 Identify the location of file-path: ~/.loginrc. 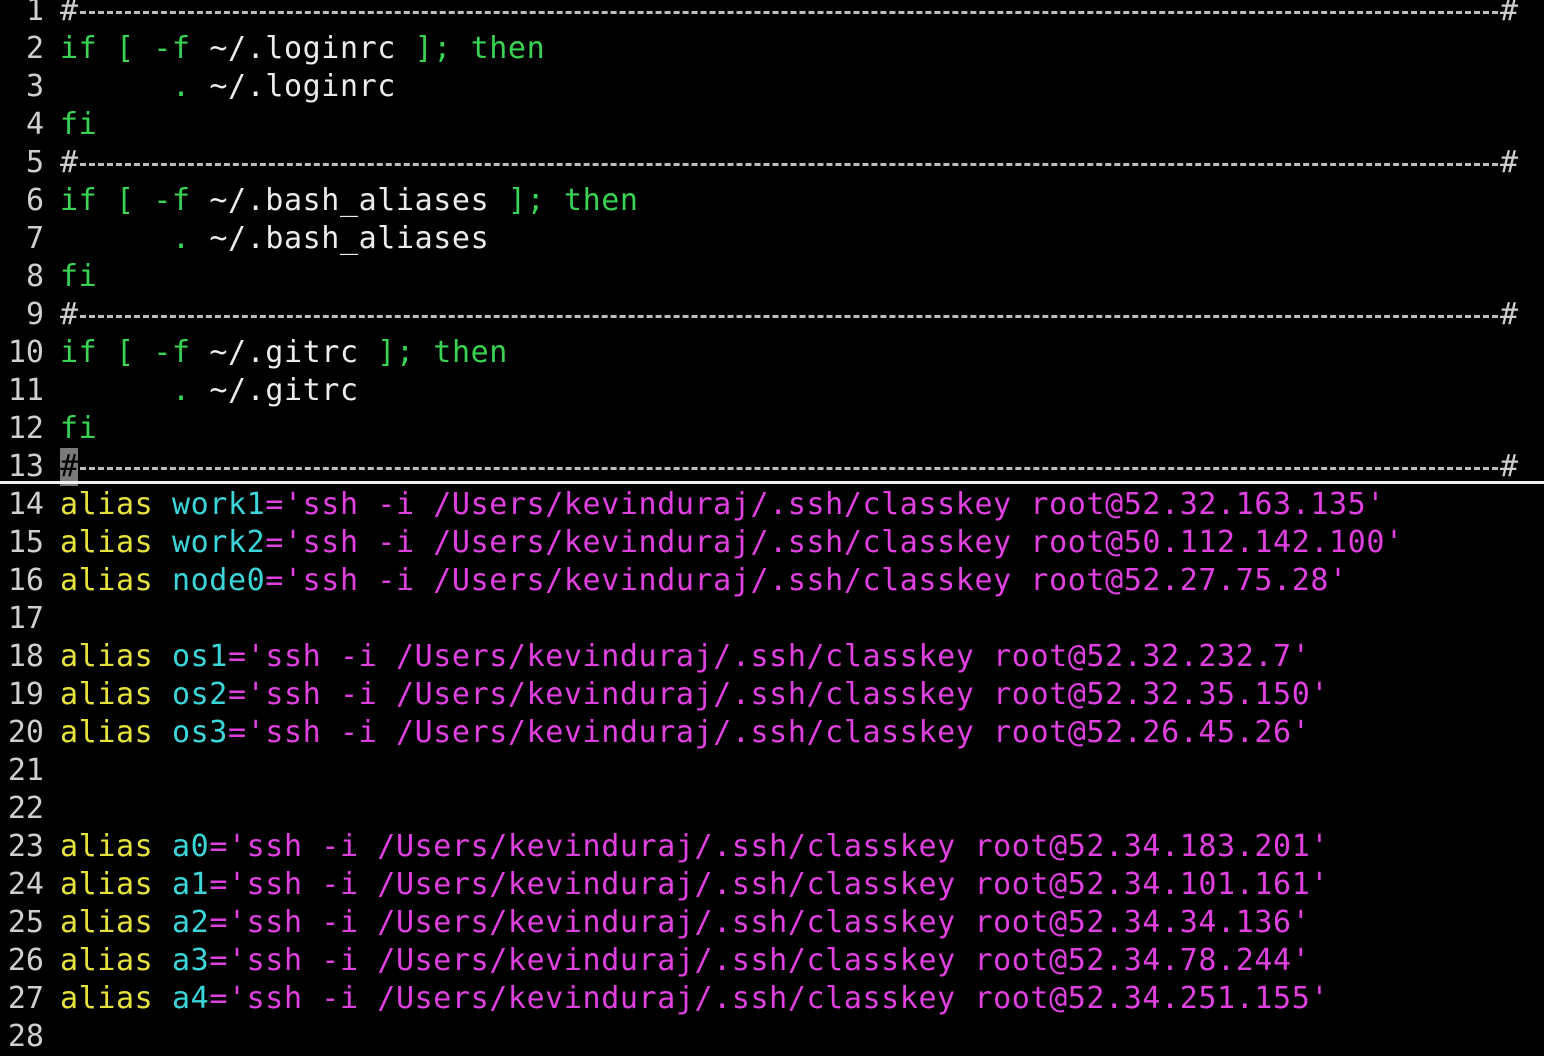
(302, 48).